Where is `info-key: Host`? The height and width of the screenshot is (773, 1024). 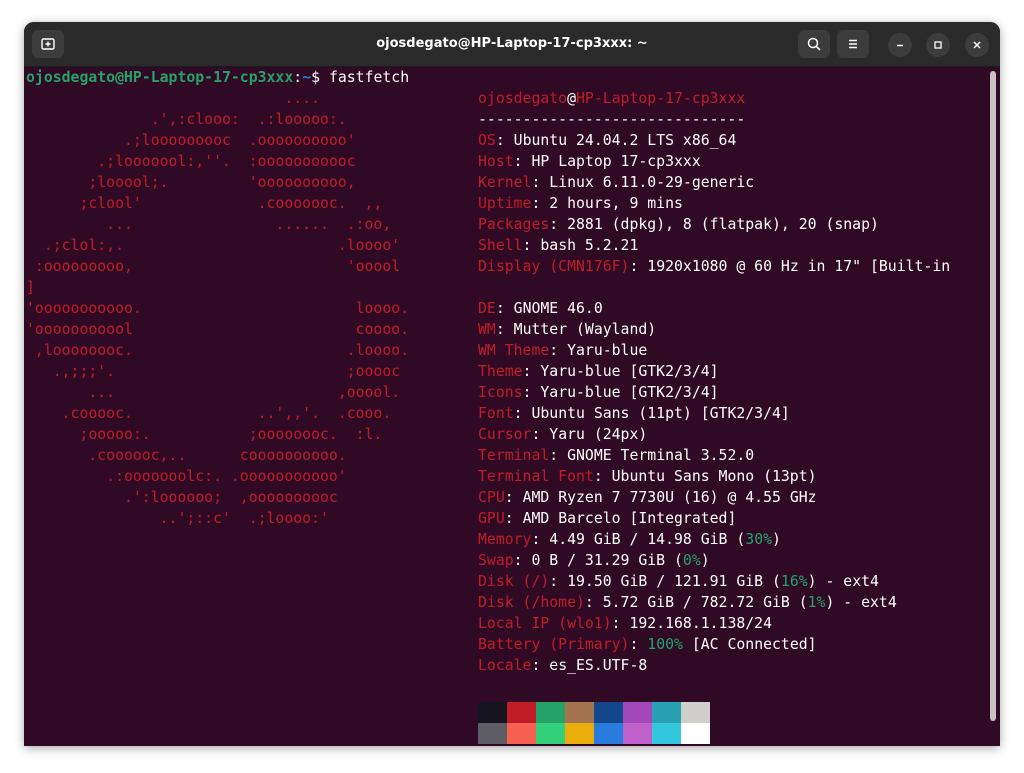
info-key: Host is located at coordinates (496, 161).